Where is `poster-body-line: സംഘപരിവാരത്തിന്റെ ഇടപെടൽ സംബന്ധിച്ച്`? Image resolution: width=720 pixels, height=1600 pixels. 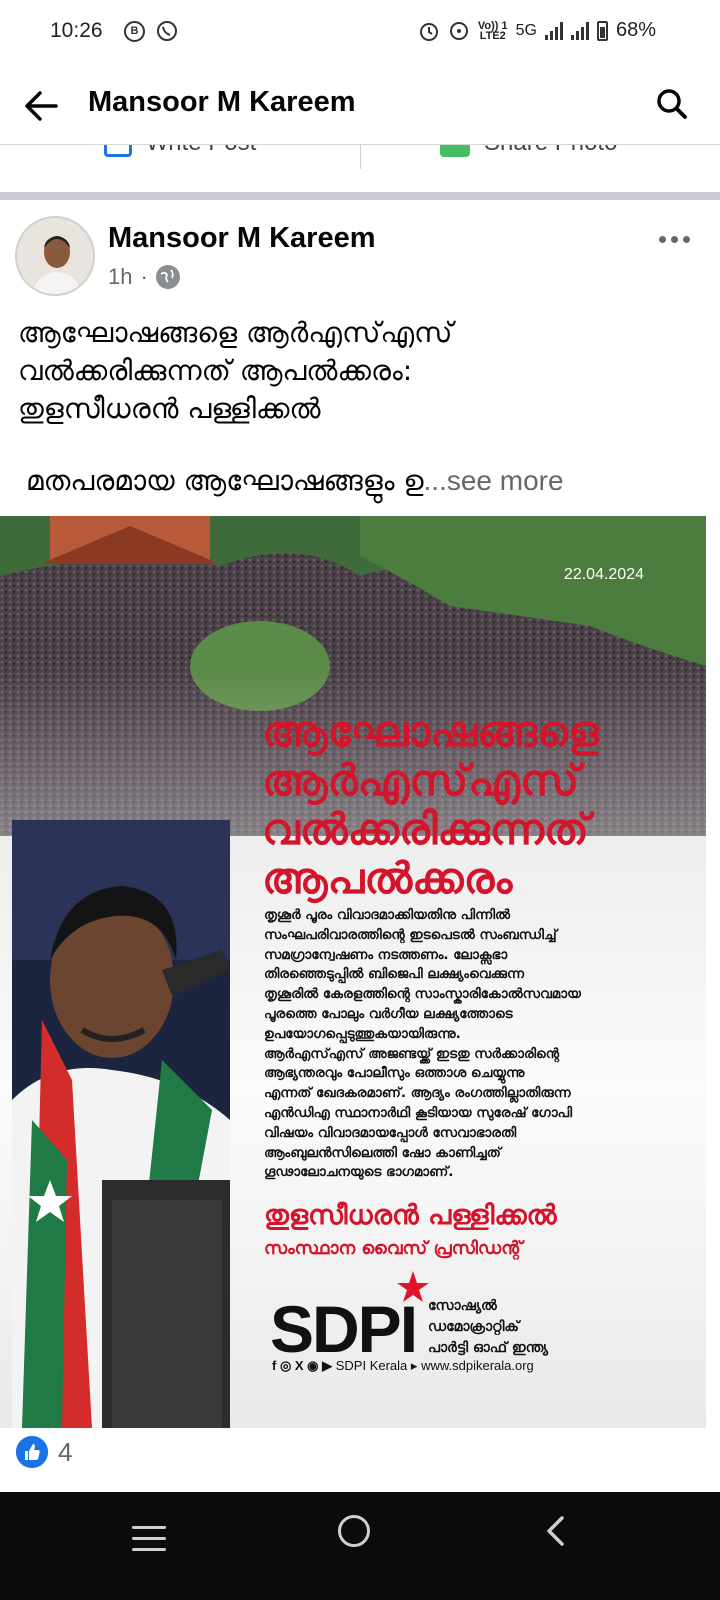 poster-body-line: സംഘപരിവാരത്തിന്റെ ഇടപെടൽ സംബന്ധിച്ച് is located at coordinates (410, 934).